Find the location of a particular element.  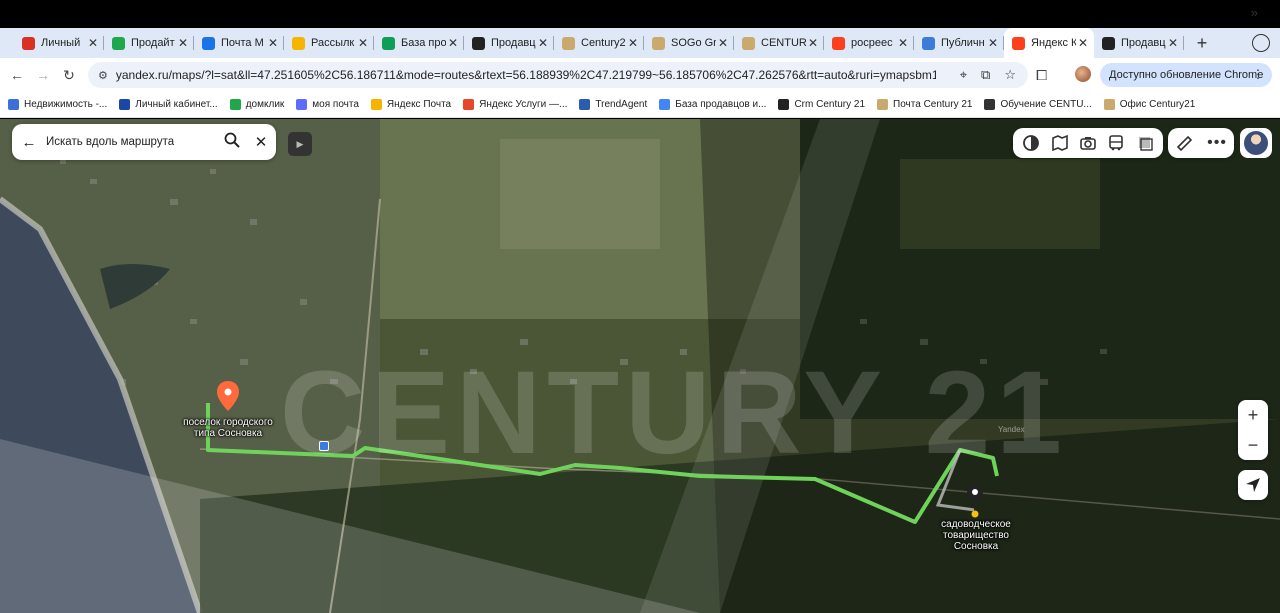

reload-icon: ↻ is located at coordinates (69, 75).